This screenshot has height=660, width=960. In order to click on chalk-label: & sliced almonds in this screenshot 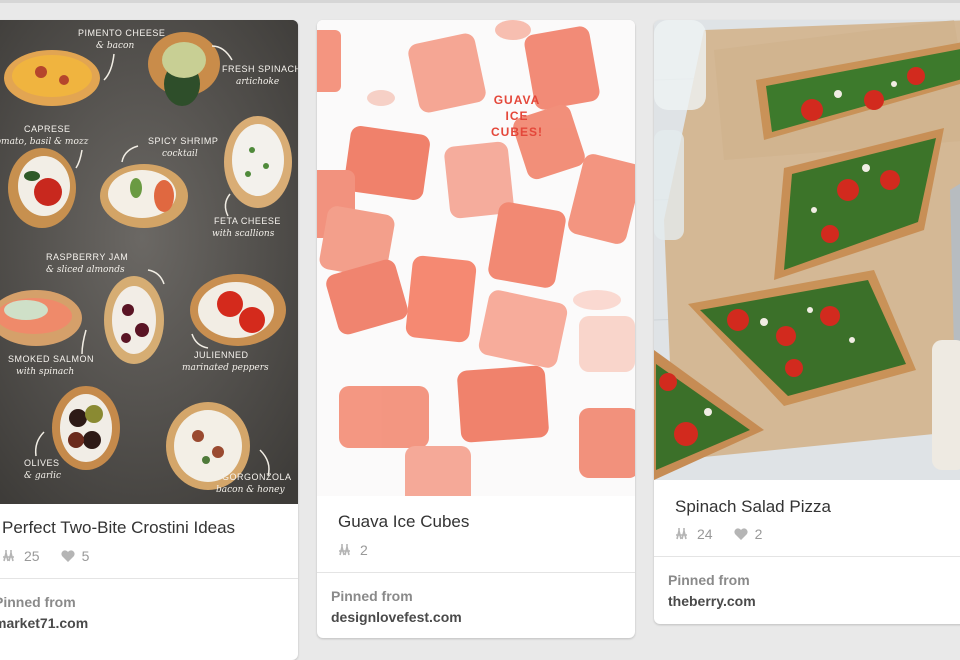, I will do `click(85, 270)`.